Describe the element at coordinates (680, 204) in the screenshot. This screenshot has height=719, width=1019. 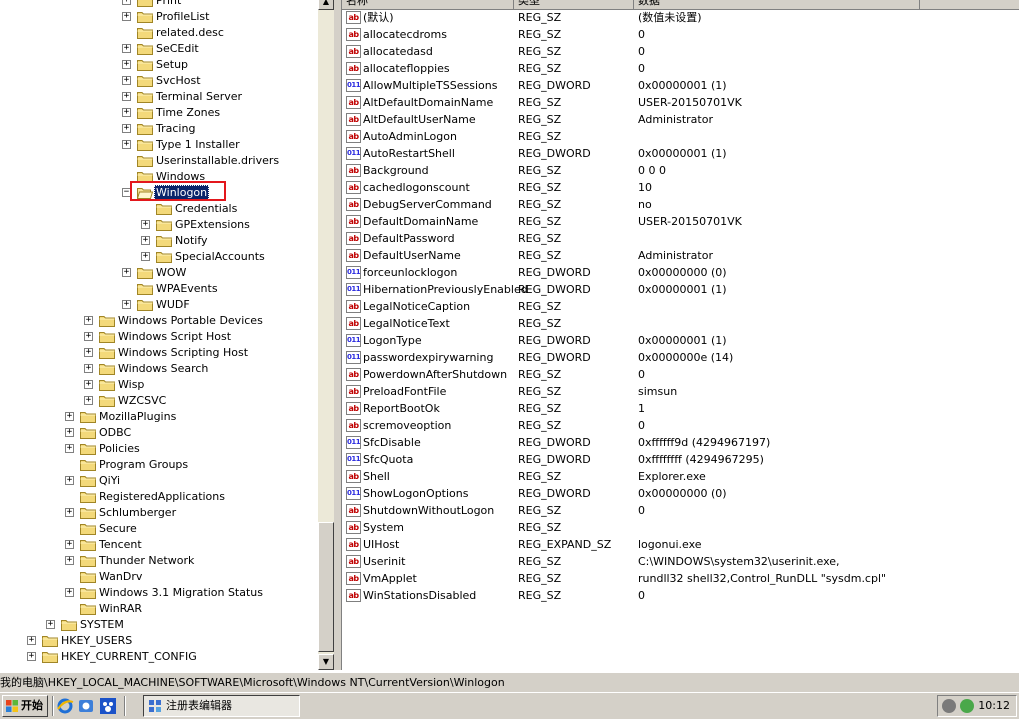
I see `value-row: ab DebugServerCommand REG_SZ no` at that location.